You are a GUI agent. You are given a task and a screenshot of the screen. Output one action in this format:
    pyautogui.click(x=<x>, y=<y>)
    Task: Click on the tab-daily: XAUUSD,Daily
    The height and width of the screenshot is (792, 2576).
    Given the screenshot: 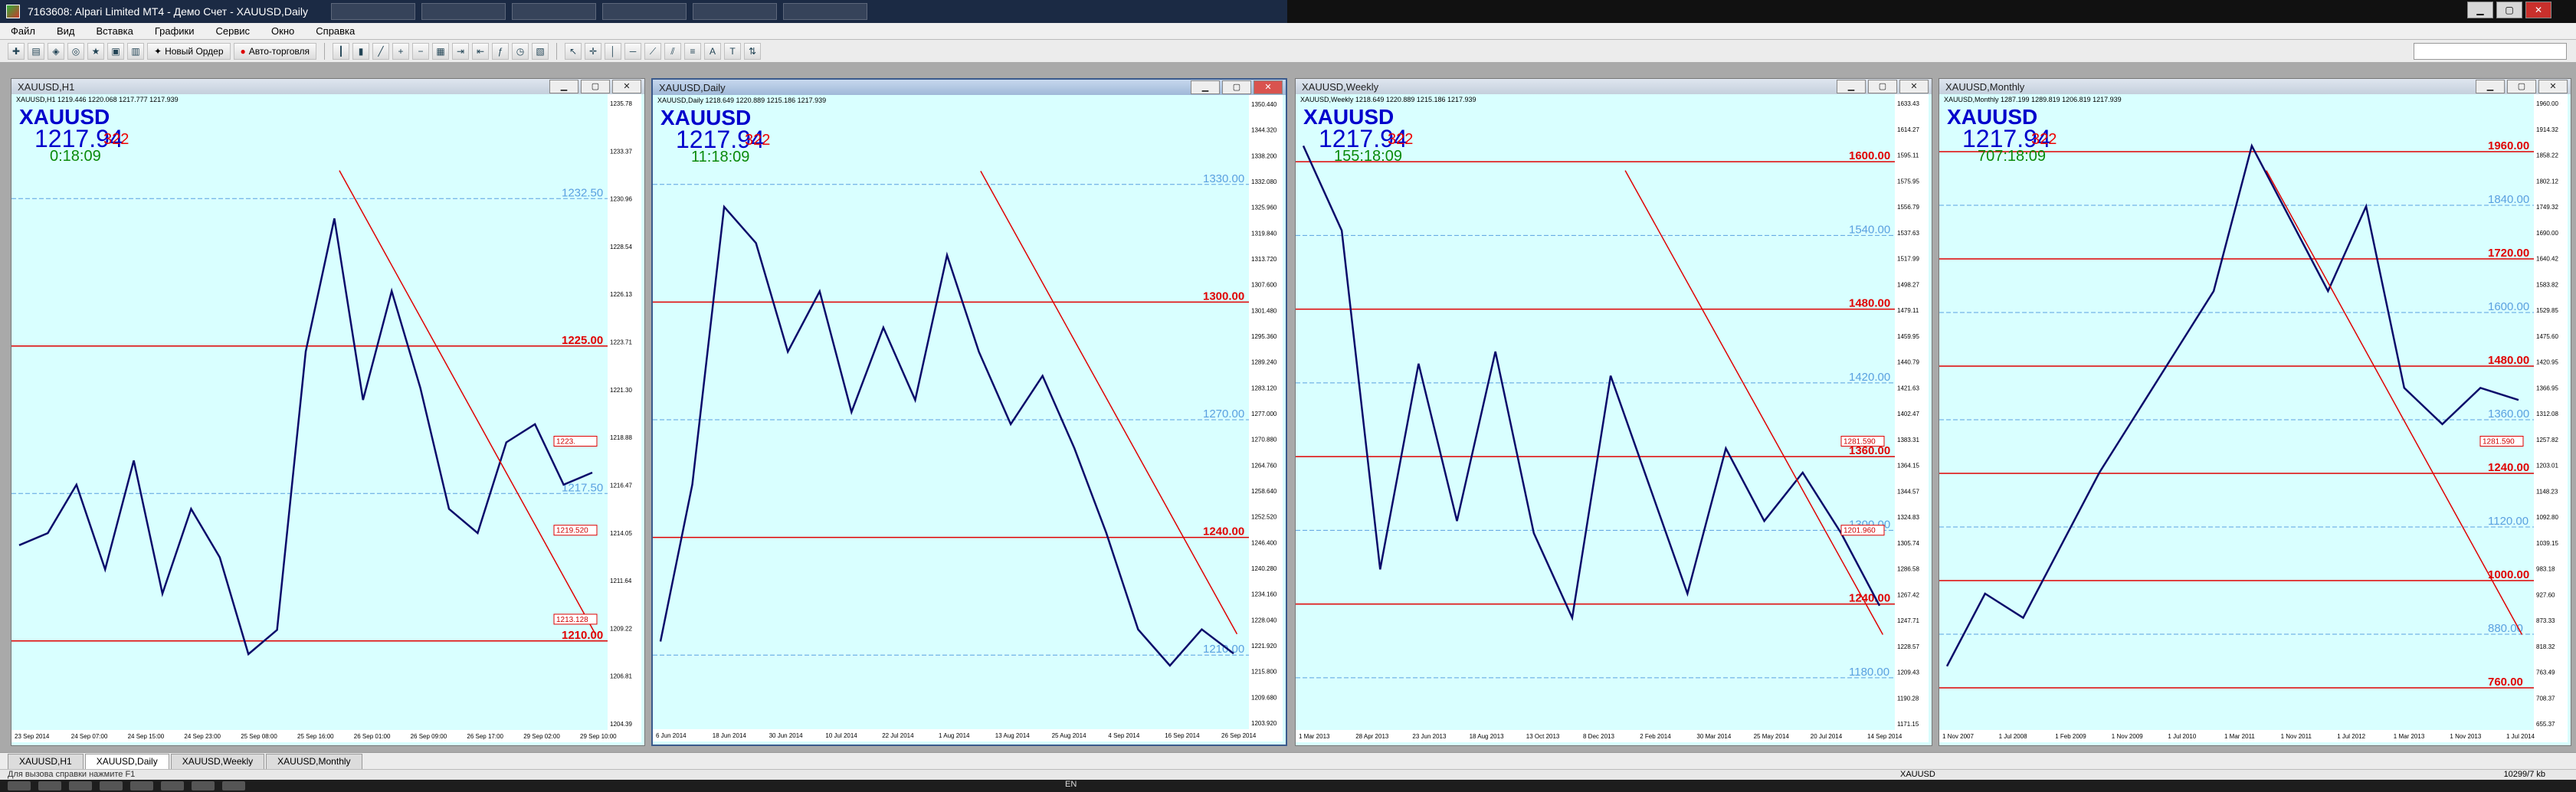 What is the action you would take?
    pyautogui.click(x=126, y=761)
    